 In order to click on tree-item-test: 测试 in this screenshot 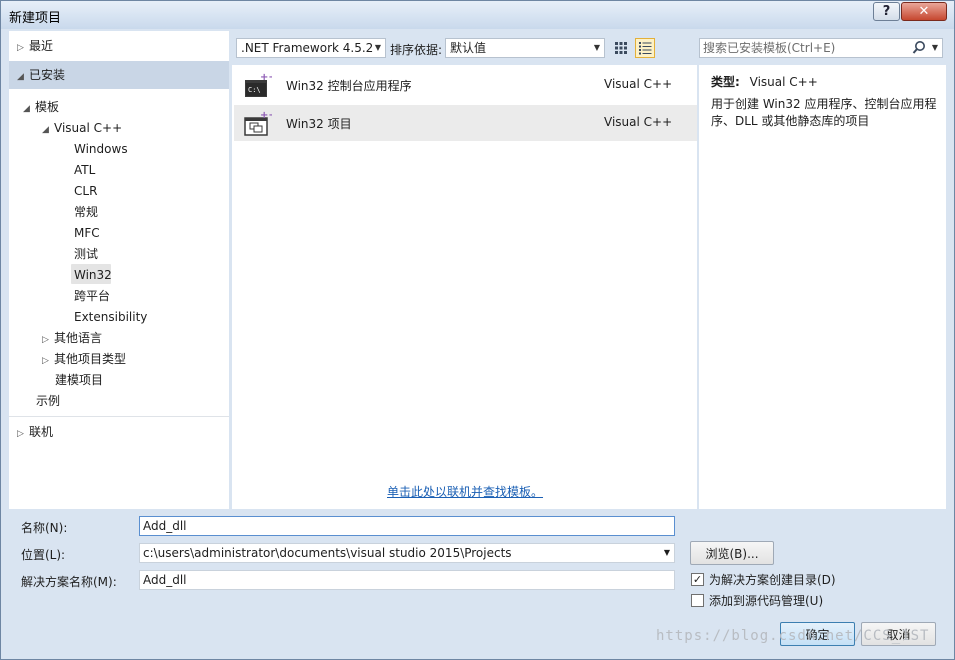, I will do `click(86, 254)`.